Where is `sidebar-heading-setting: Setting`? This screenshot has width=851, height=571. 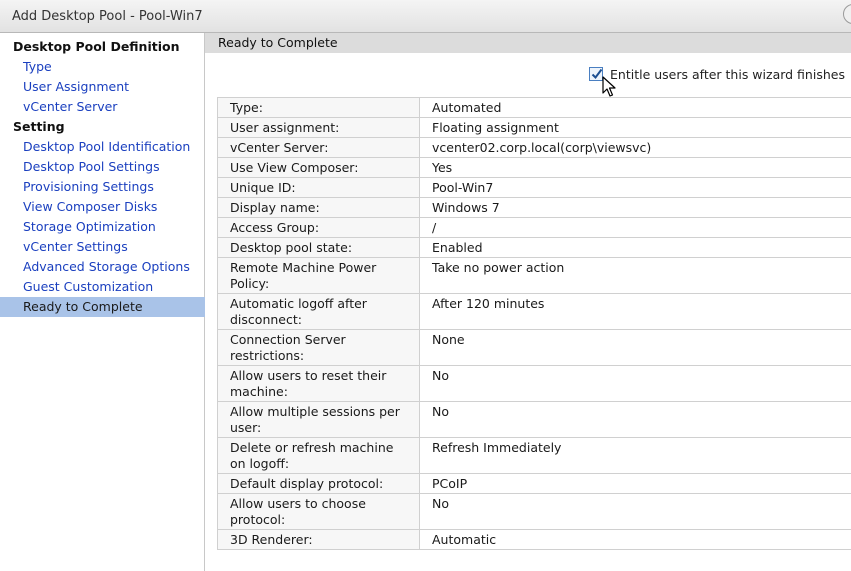
sidebar-heading-setting: Setting is located at coordinates (39, 126).